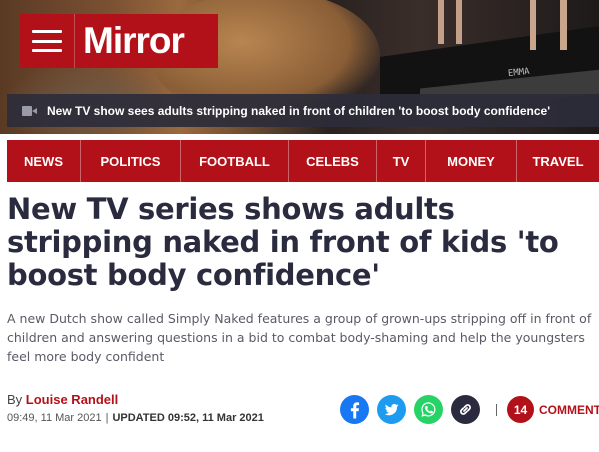 This screenshot has height=452, width=599. I want to click on facebook-icon, so click(355, 410).